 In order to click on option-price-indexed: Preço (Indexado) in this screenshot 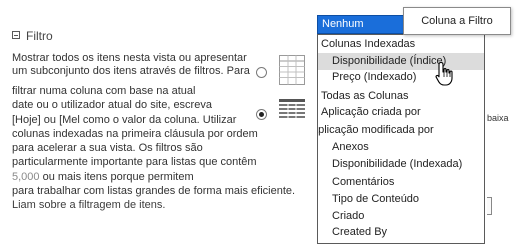, I will do `click(374, 77)`.